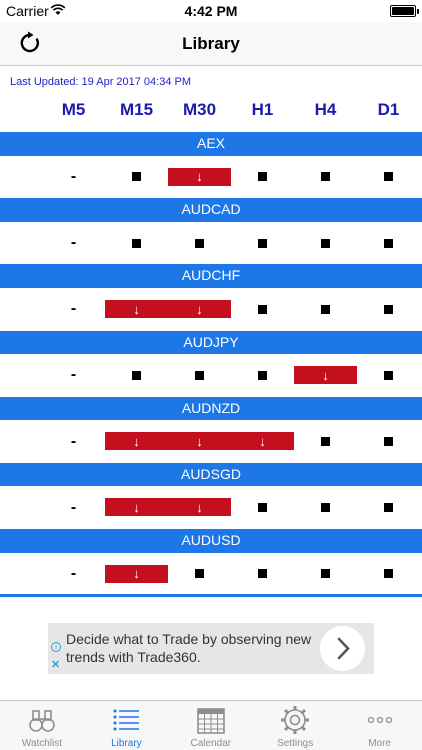  I want to click on timeframe-header-d1: D1, so click(388, 109).